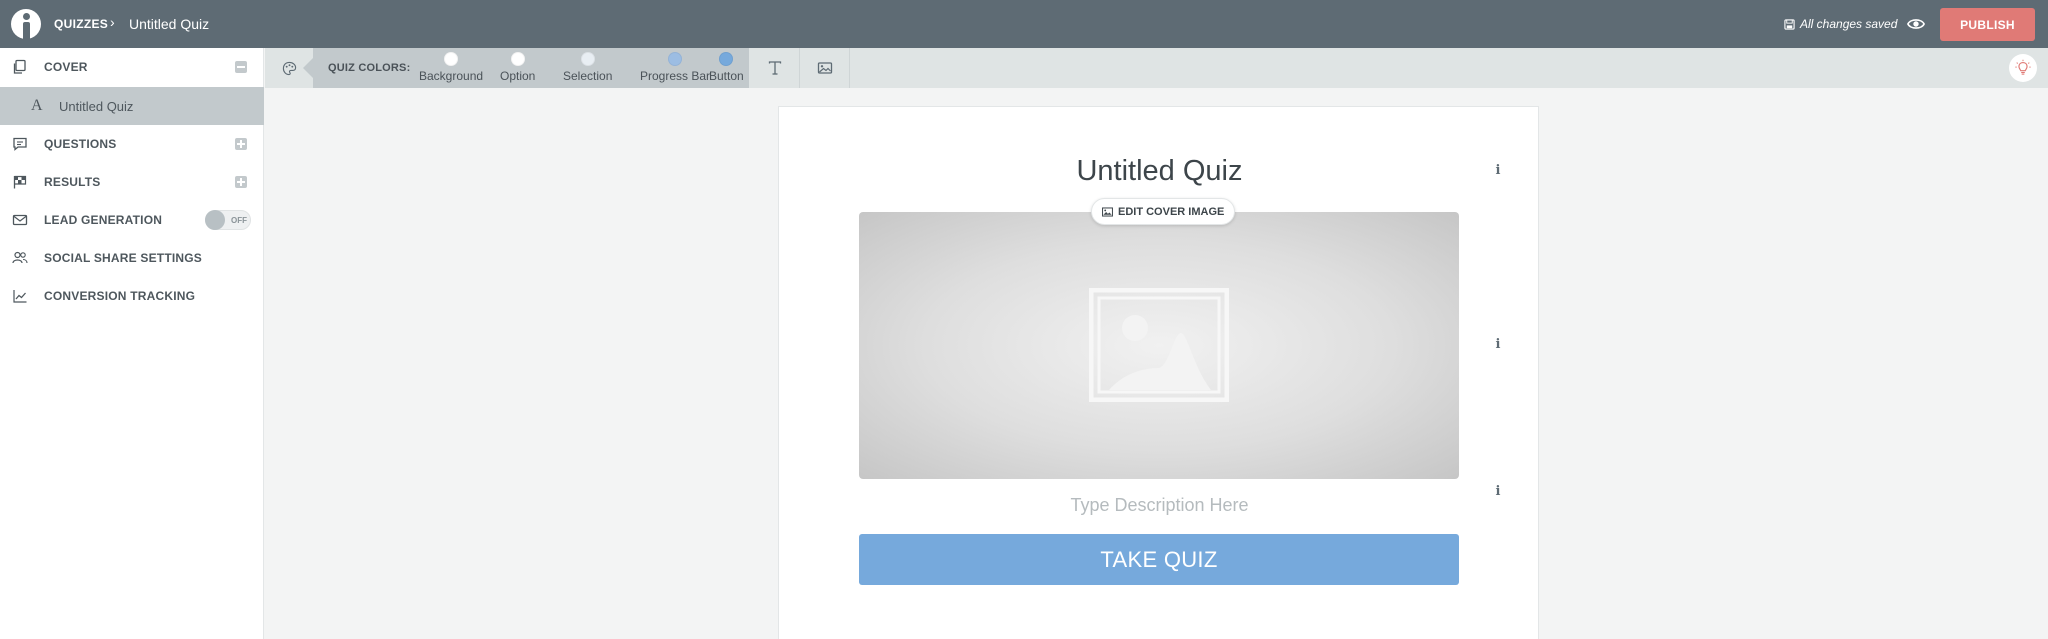 The width and height of the screenshot is (2048, 639). Describe the element at coordinates (1171, 211) in the screenshot. I see `edit-cover-image-label: EDIT COVER IMAGE` at that location.